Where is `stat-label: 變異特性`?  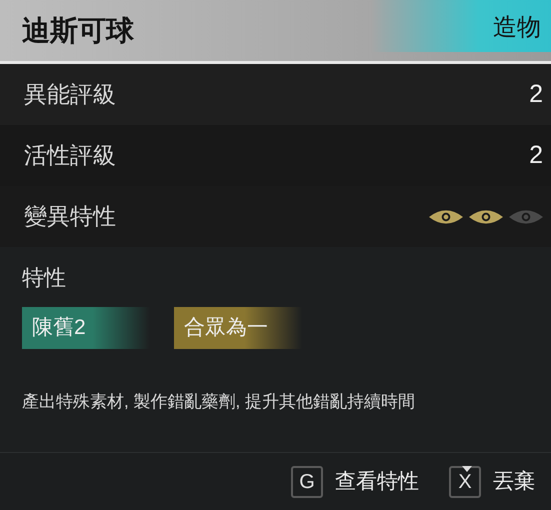
stat-label: 變異特性 is located at coordinates (70, 217).